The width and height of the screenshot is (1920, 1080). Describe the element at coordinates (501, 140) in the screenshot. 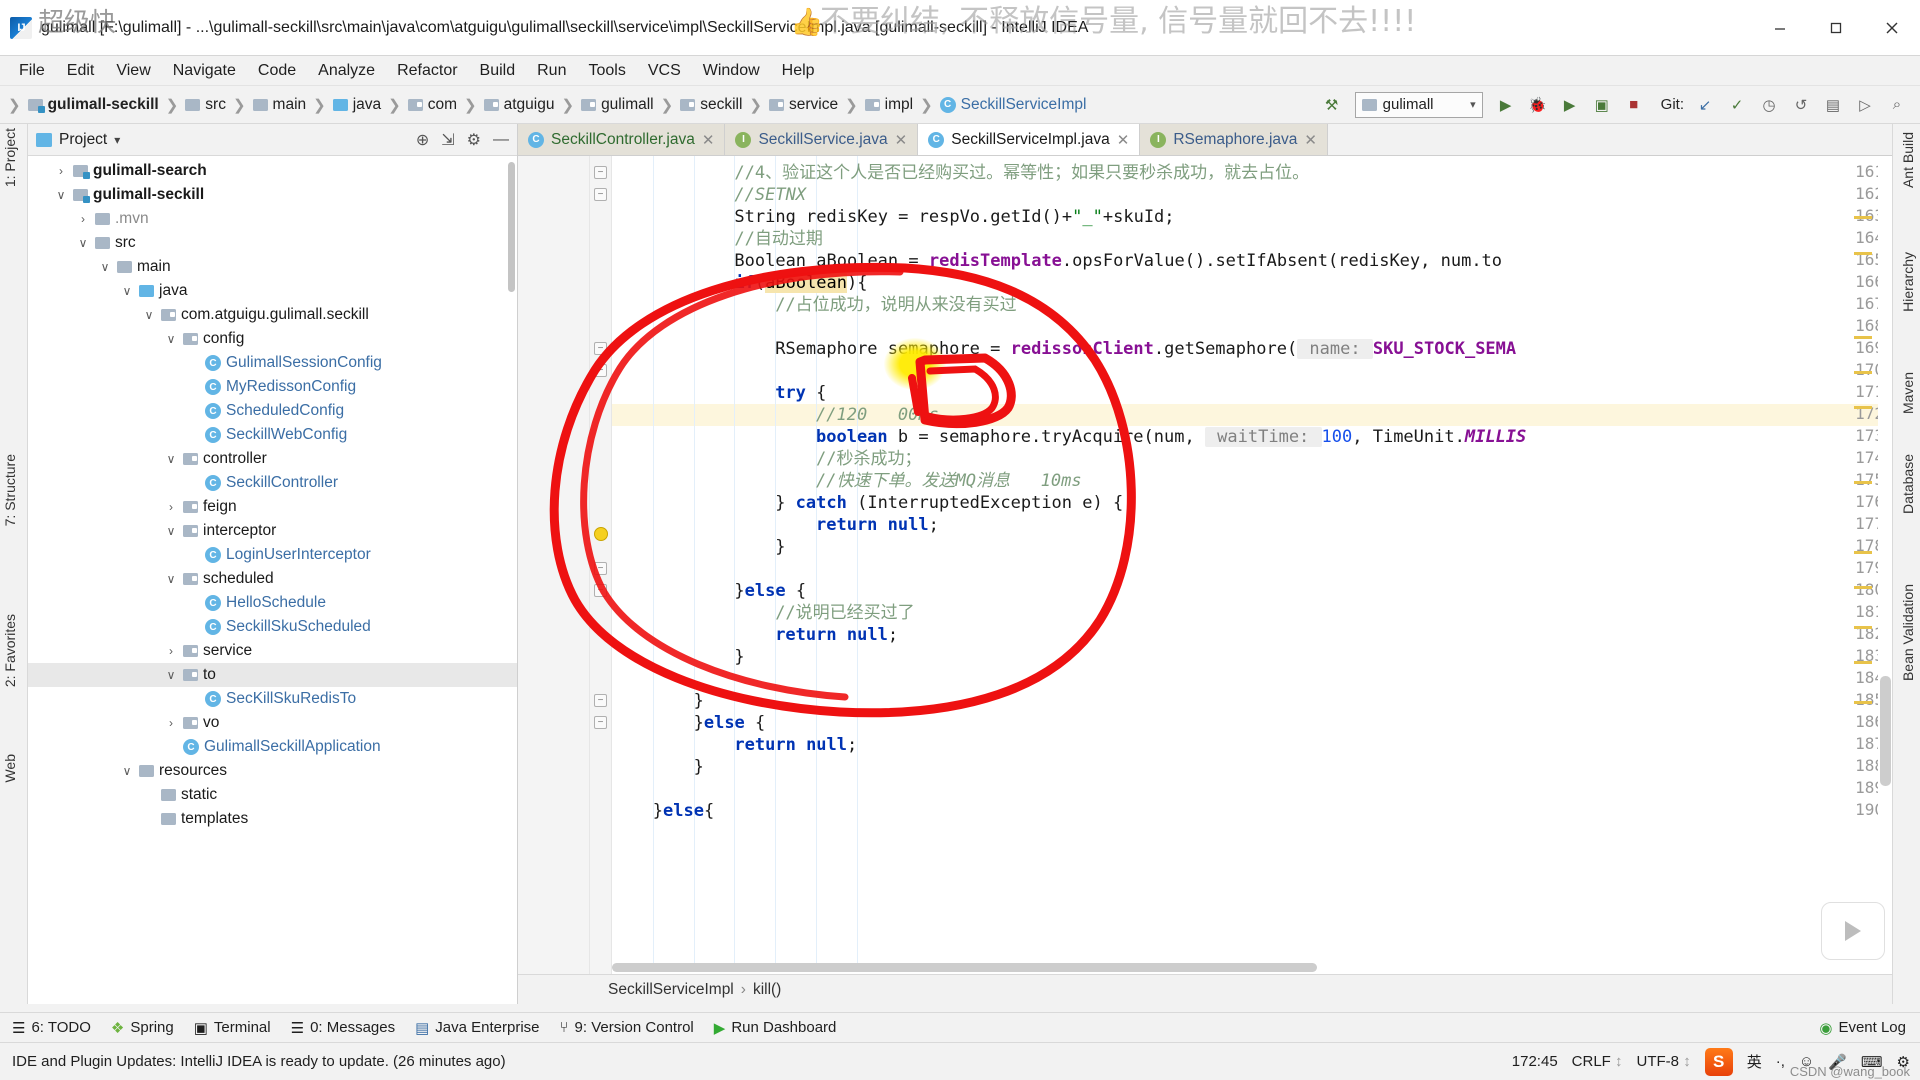

I see `hide-icon: —` at that location.